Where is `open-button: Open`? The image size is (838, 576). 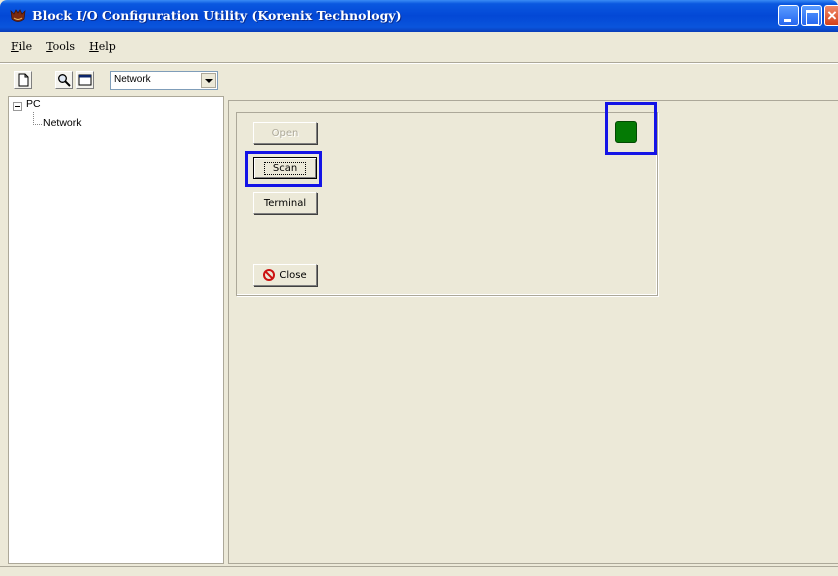
open-button: Open is located at coordinates (285, 133).